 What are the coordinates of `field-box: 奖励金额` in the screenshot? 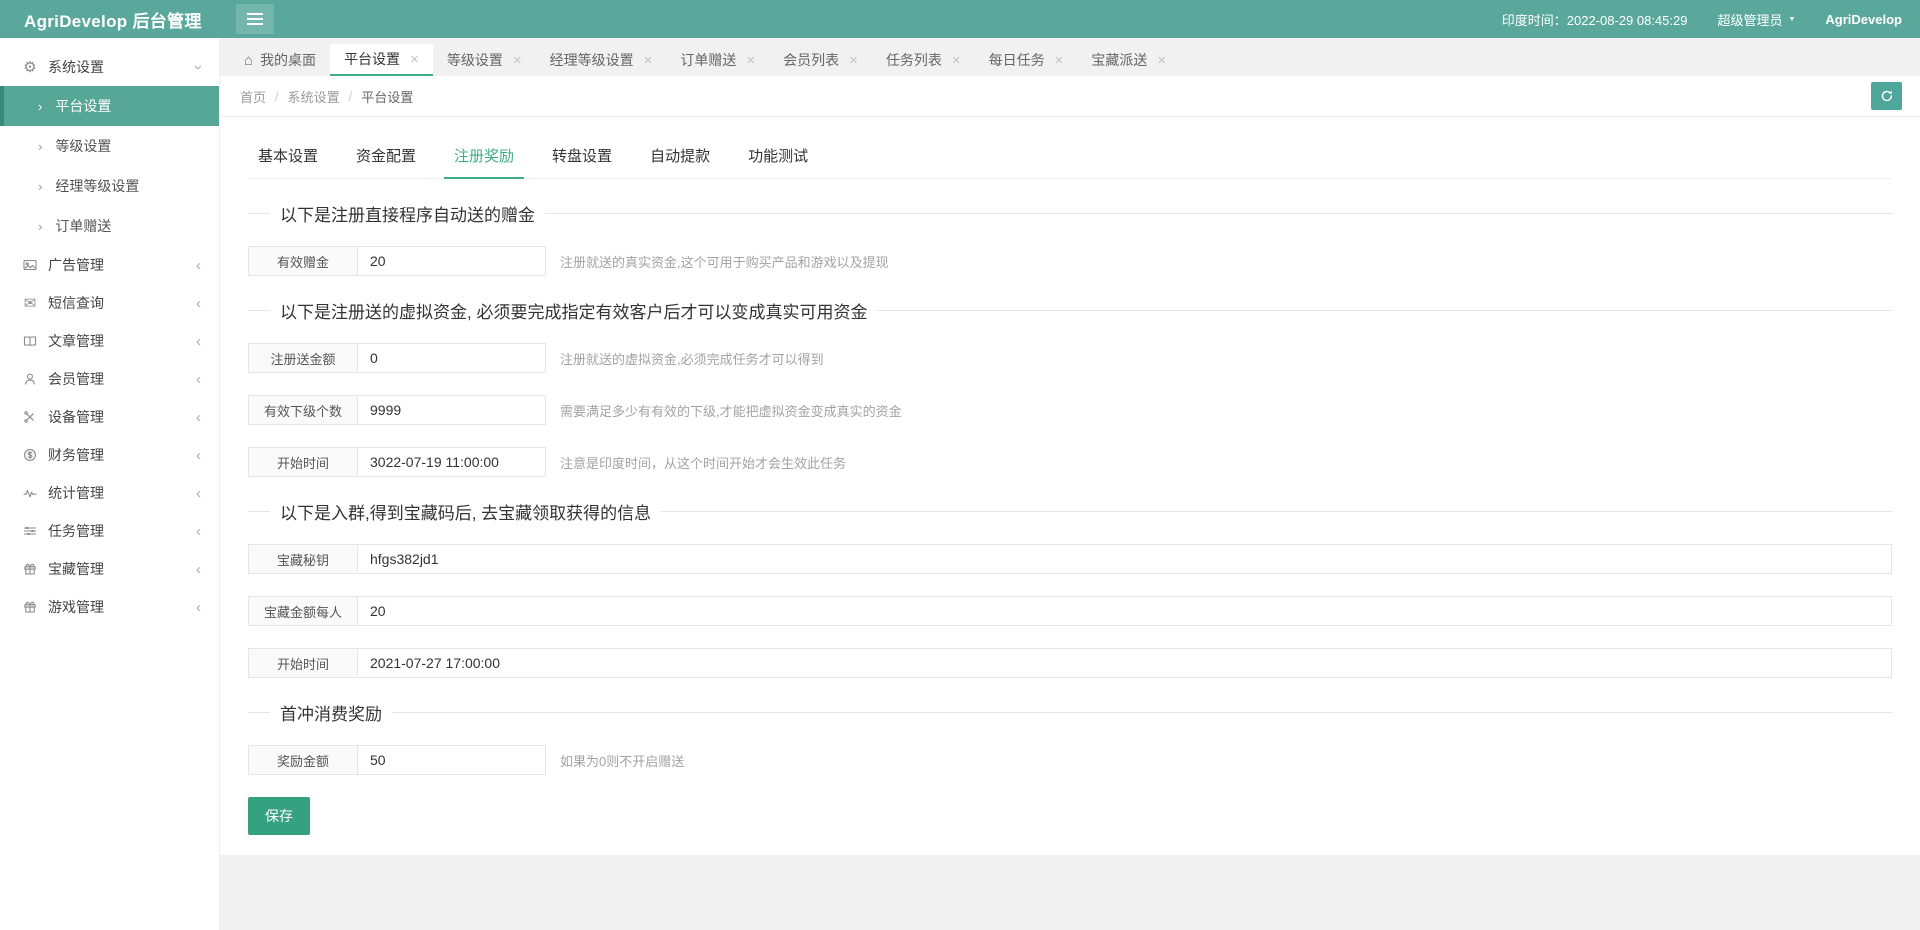 It's located at (397, 760).